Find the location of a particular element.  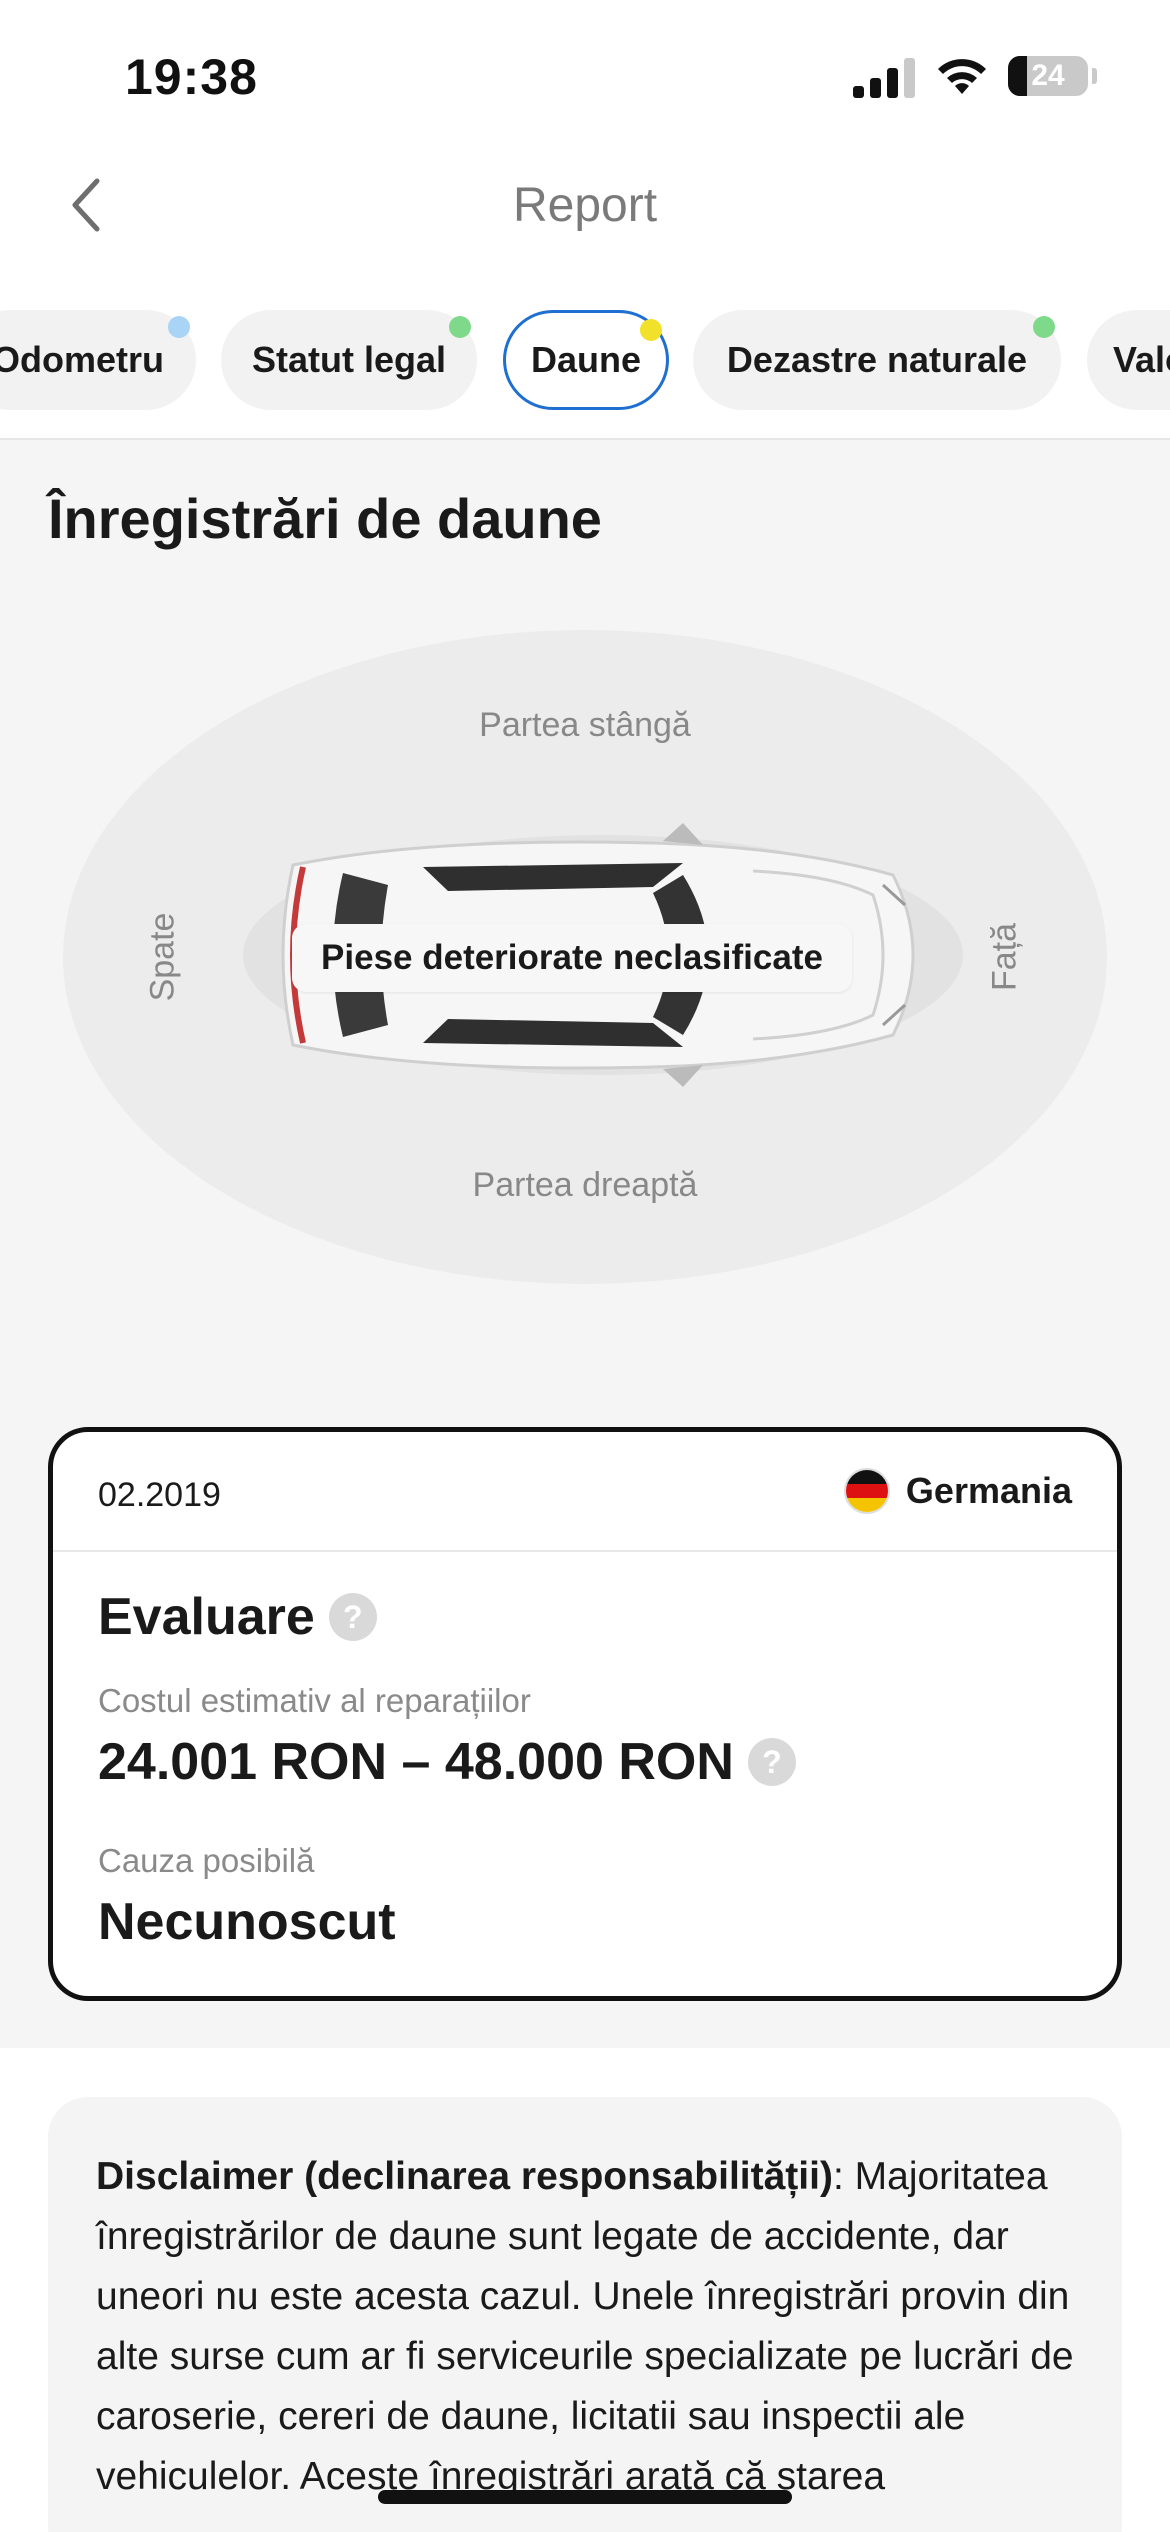

card-divider is located at coordinates (585, 1551).